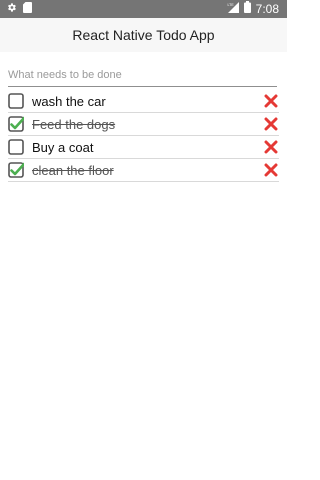 The height and width of the screenshot is (480, 320). What do you see at coordinates (267, 9) in the screenshot?
I see `status-time: 7:08` at bounding box center [267, 9].